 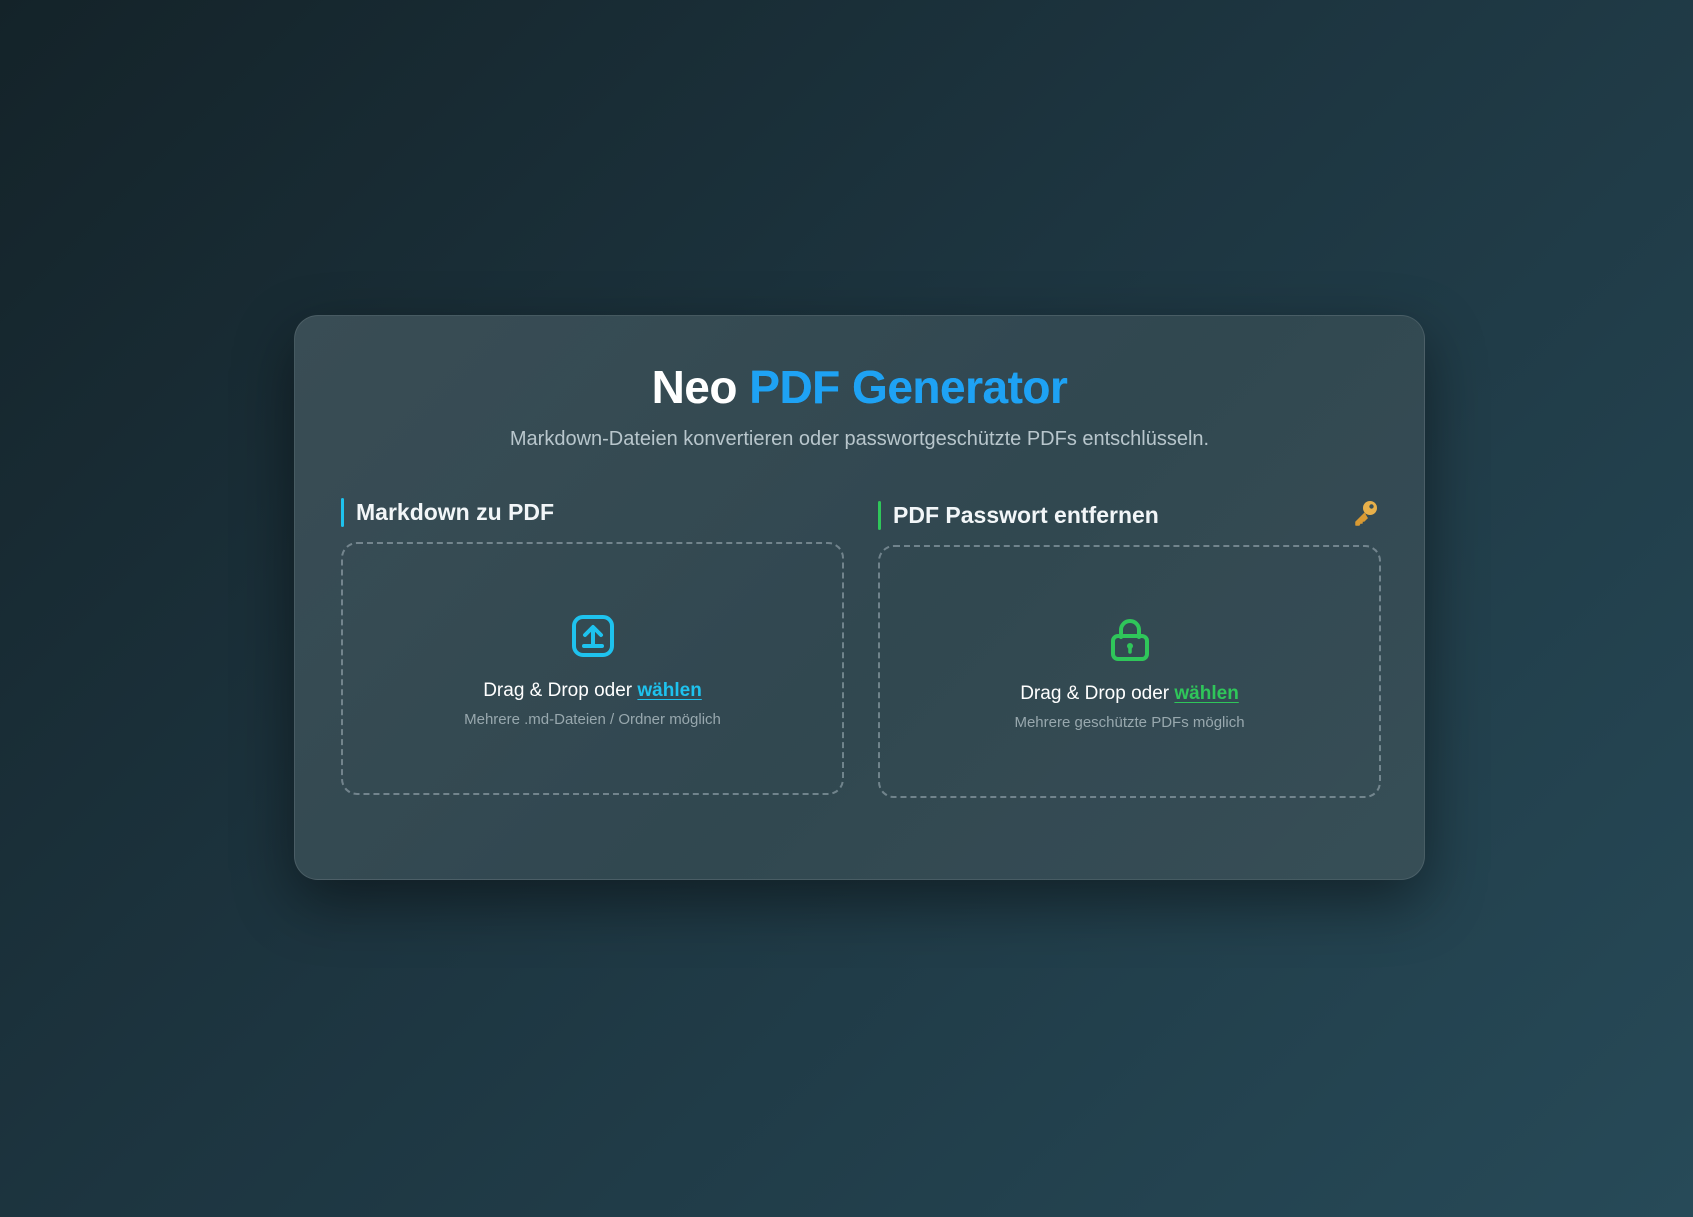 I want to click on markdown-choose-link: wählen, so click(x=669, y=690).